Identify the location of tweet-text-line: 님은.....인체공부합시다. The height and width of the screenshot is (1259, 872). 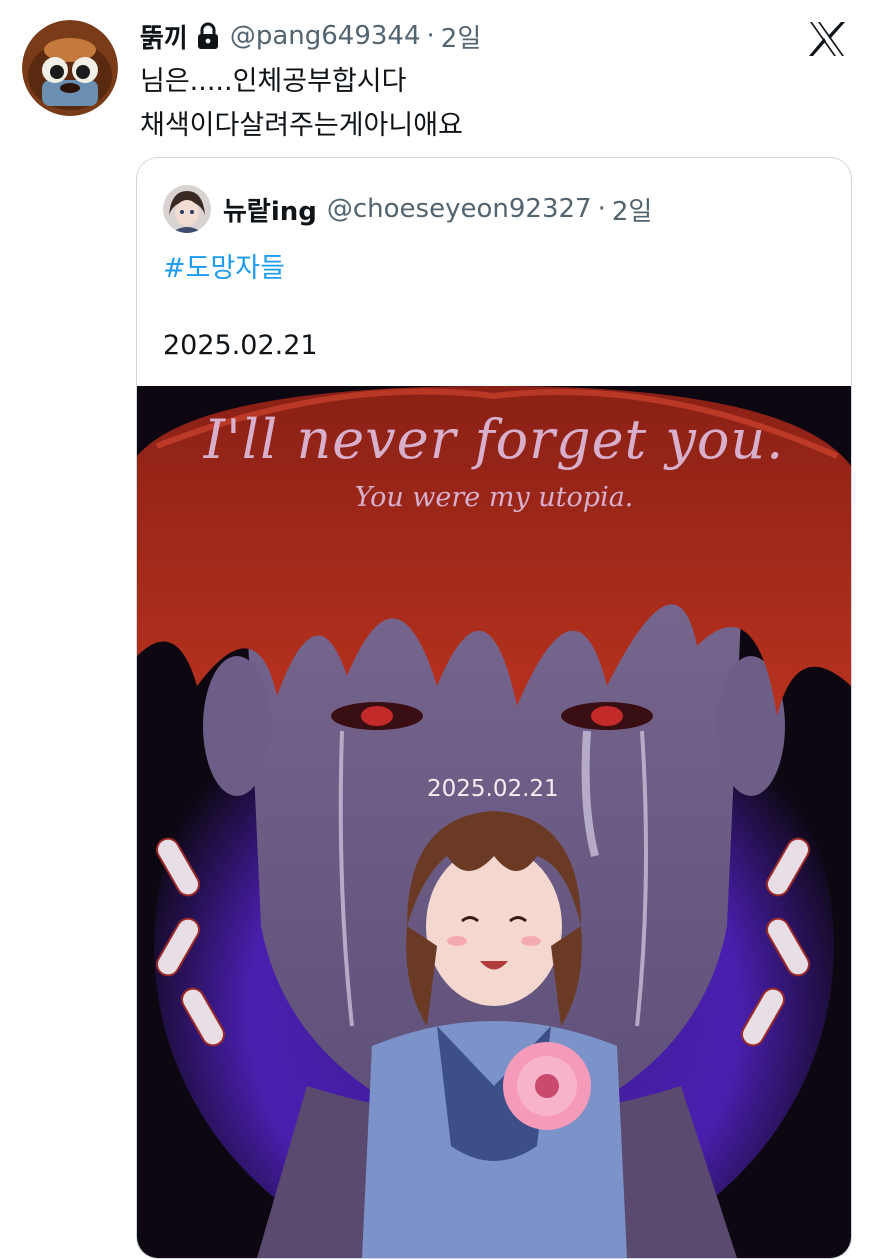
(273, 81).